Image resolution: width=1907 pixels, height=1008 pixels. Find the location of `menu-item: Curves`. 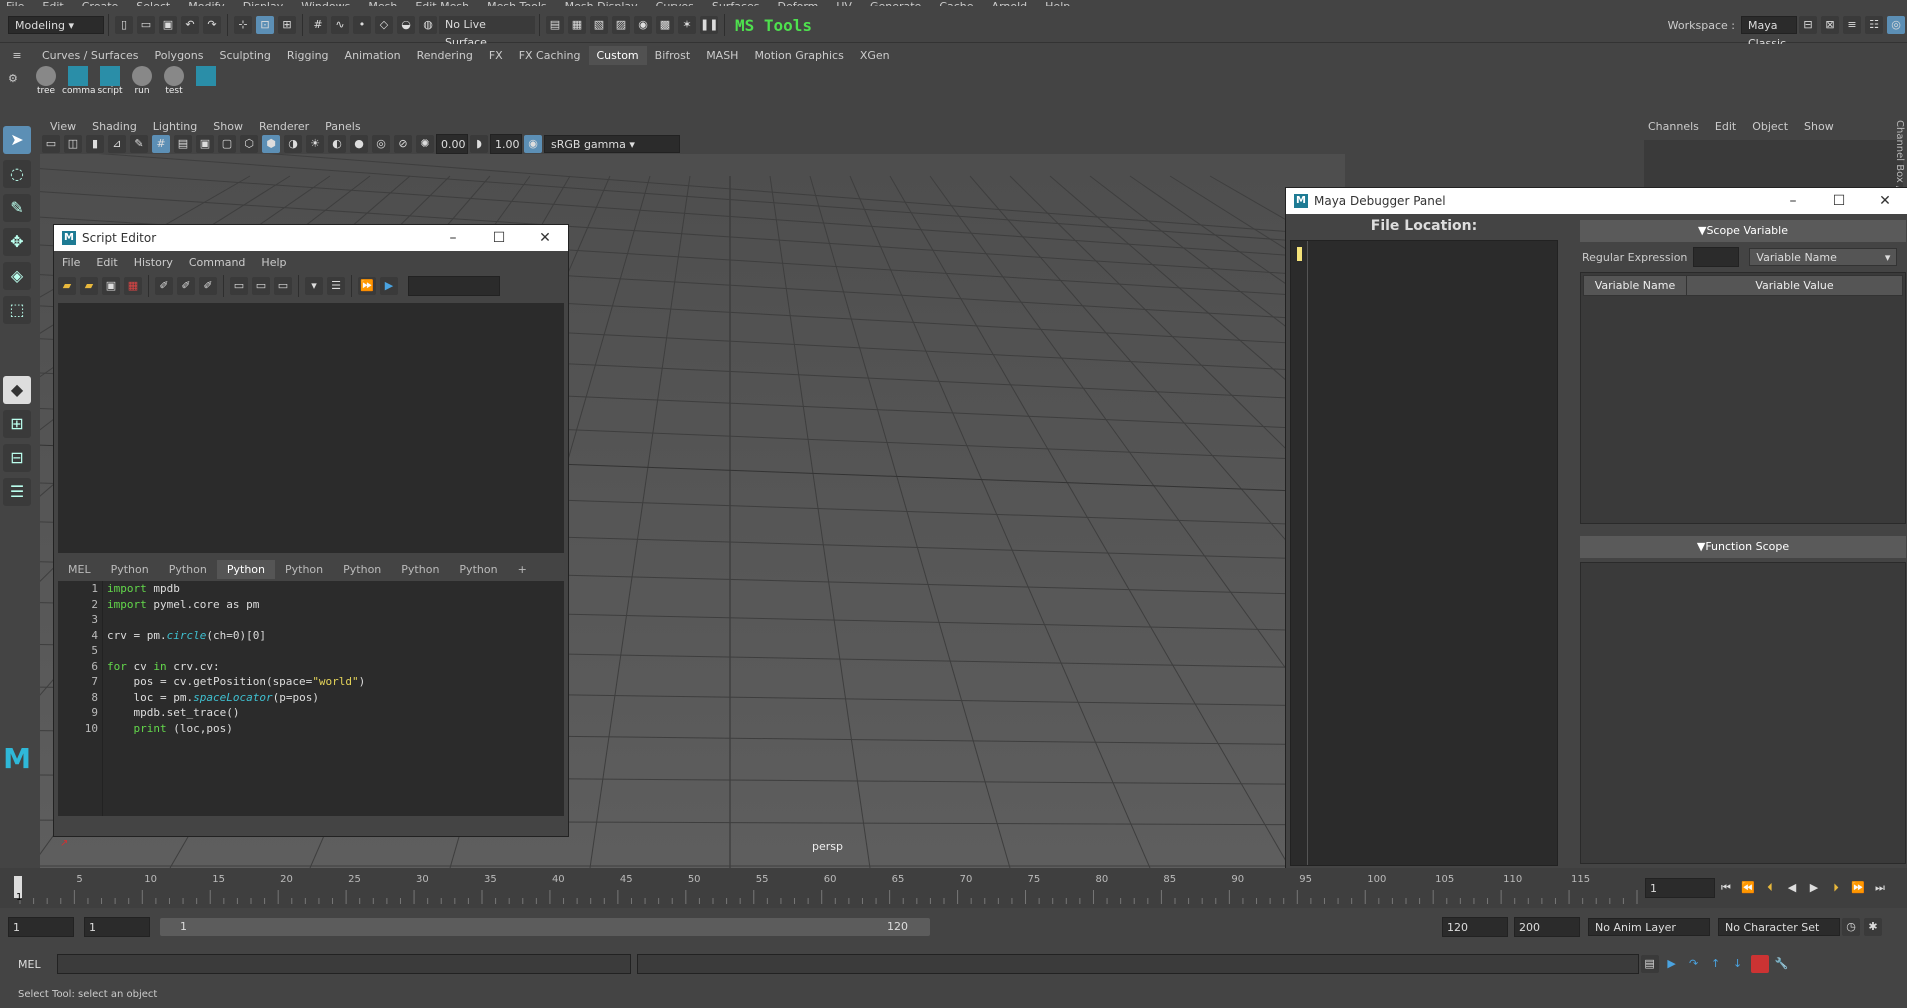

menu-item: Curves is located at coordinates (675, 3).